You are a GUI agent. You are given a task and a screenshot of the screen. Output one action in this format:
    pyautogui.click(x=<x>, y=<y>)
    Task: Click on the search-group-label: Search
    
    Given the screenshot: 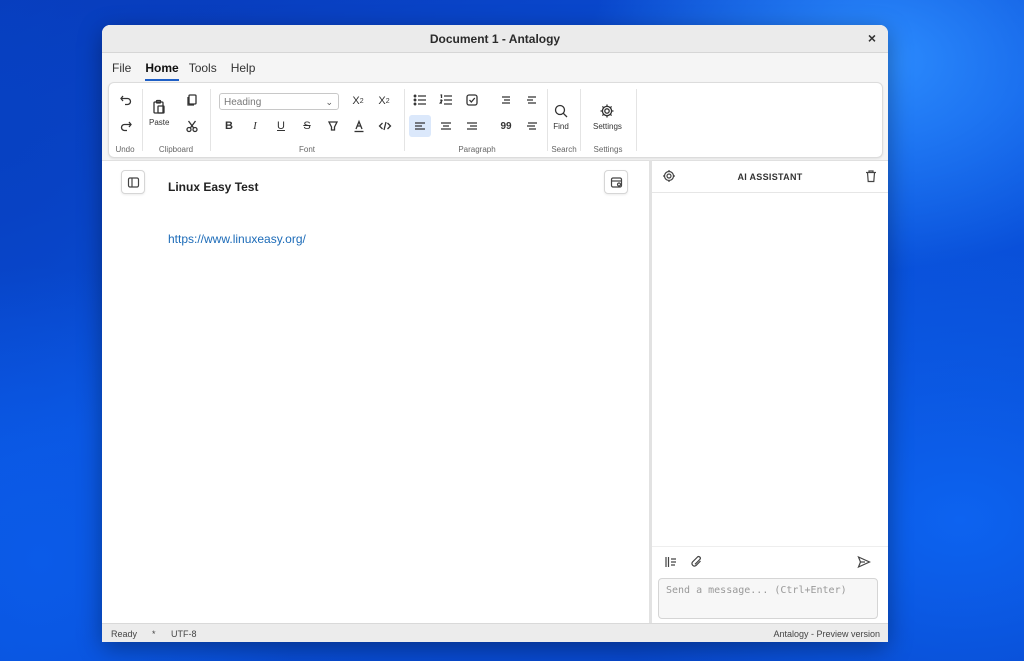 What is the action you would take?
    pyautogui.click(x=564, y=149)
    